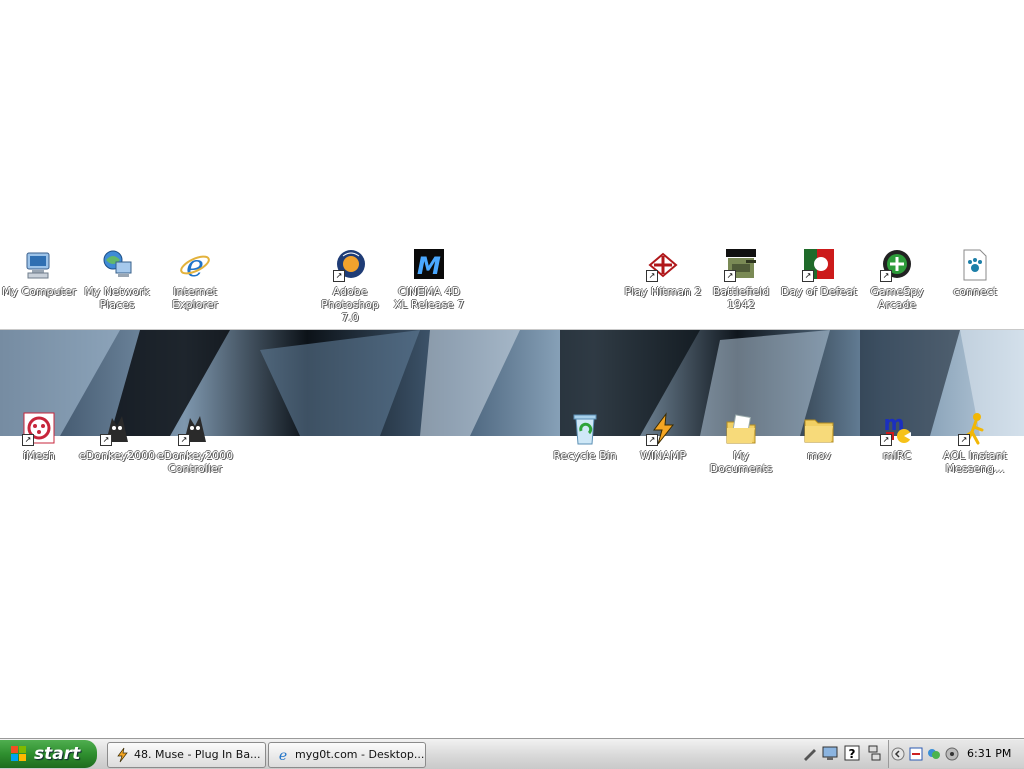  What do you see at coordinates (117, 429) in the screenshot?
I see `edonkey-icon: ↗` at bounding box center [117, 429].